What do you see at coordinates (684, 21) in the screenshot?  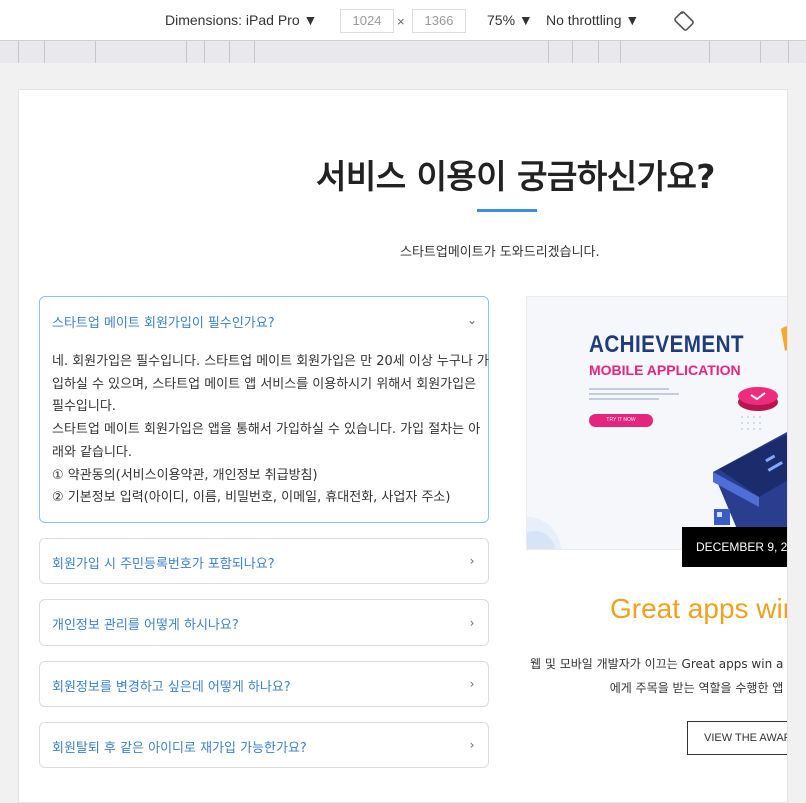 I see `rotate-icon` at bounding box center [684, 21].